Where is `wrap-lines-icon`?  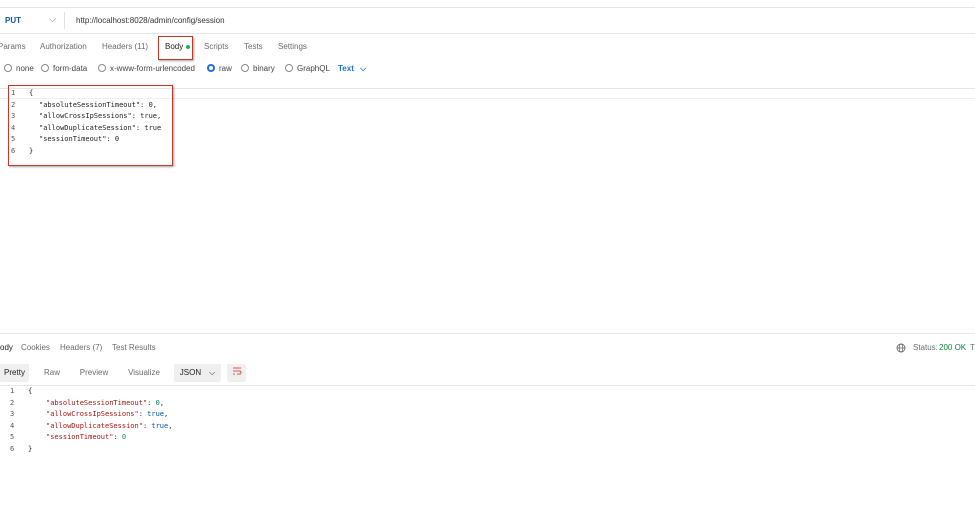 wrap-lines-icon is located at coordinates (236, 373).